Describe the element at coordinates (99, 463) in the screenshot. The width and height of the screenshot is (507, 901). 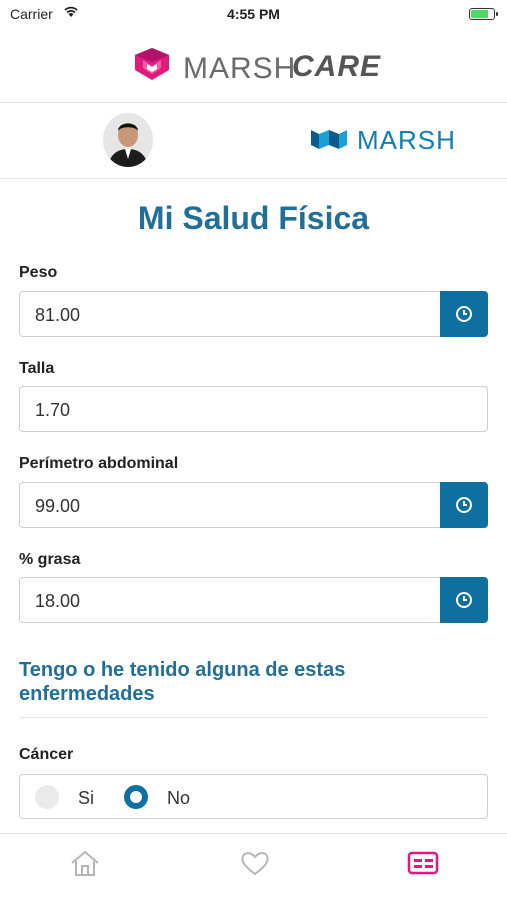
I see `perimetro-label: Perímetro abdominal` at that location.